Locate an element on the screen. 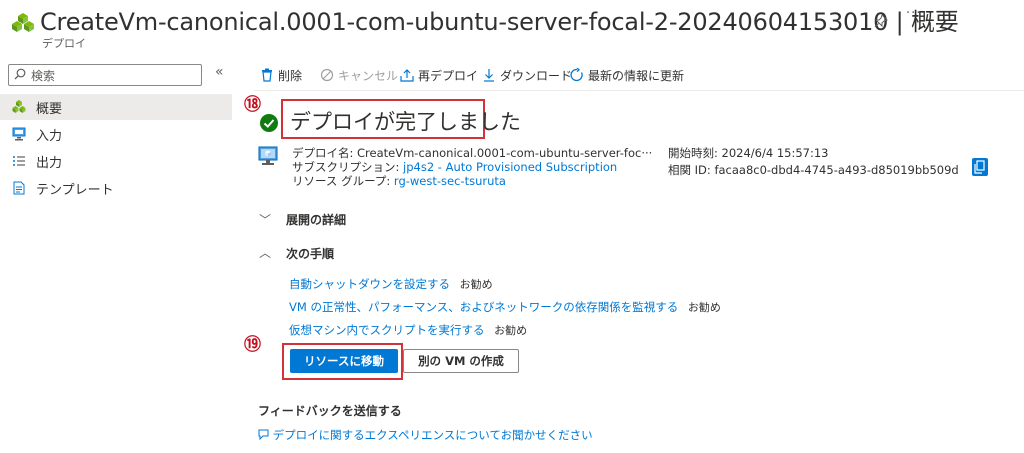  page-subtitle: デプロイ is located at coordinates (64, 43).